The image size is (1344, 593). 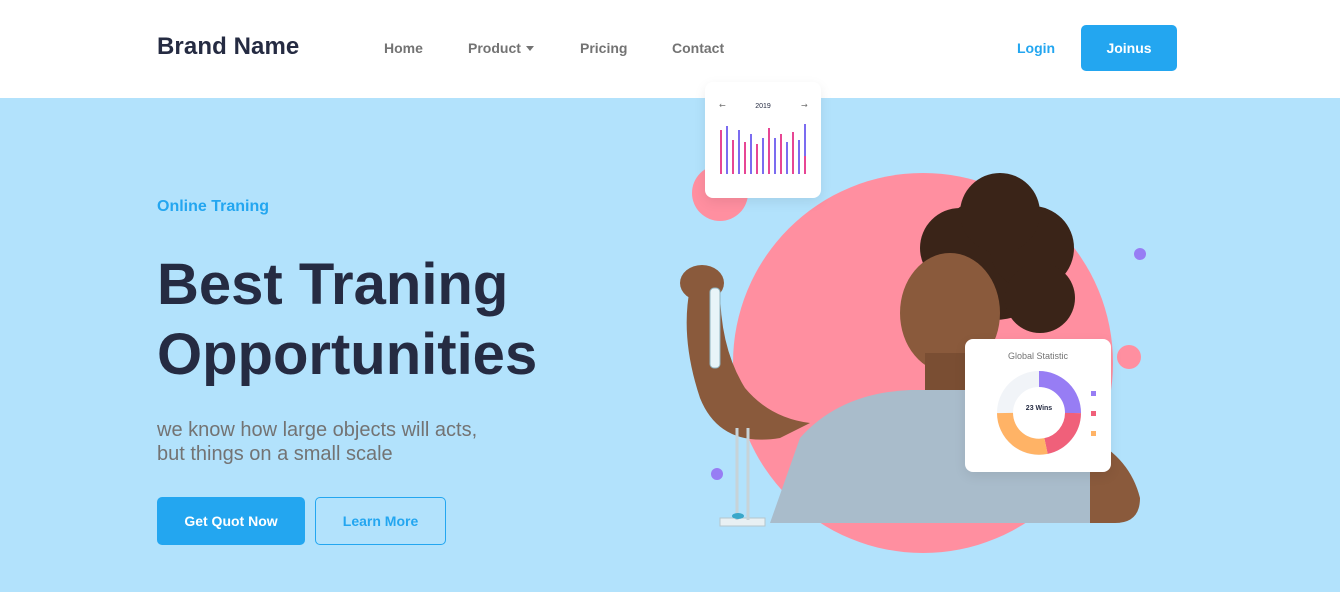 What do you see at coordinates (1036, 48) in the screenshot?
I see `login-link: Login` at bounding box center [1036, 48].